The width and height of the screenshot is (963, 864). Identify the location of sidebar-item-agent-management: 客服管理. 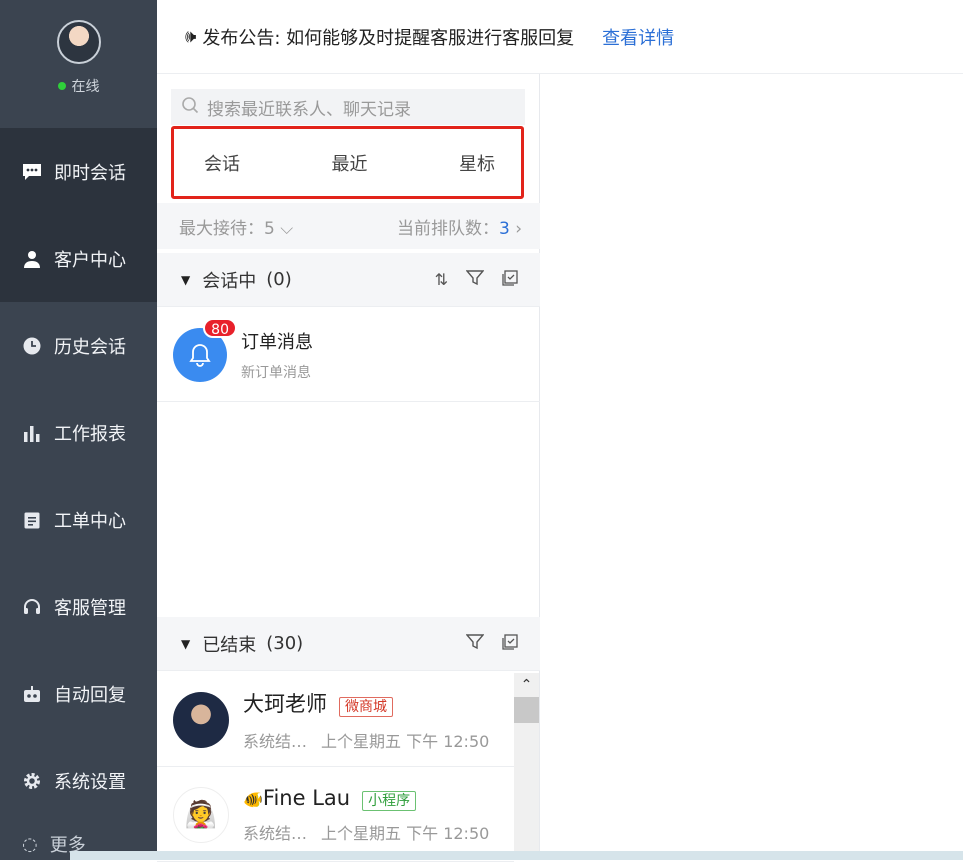
(78, 606).